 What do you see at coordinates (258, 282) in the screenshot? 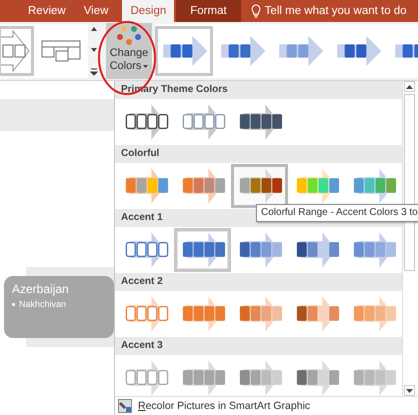
I see `section-header: Accent 2` at bounding box center [258, 282].